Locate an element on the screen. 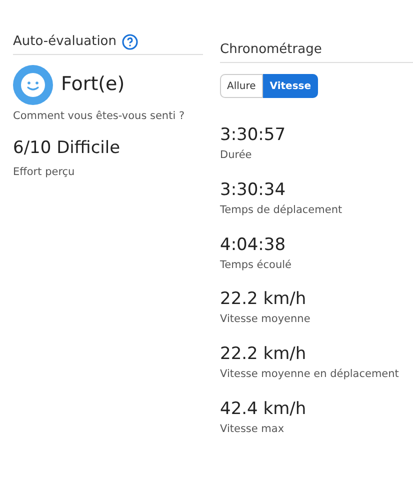  toggle-tab: Vitesse is located at coordinates (290, 86).